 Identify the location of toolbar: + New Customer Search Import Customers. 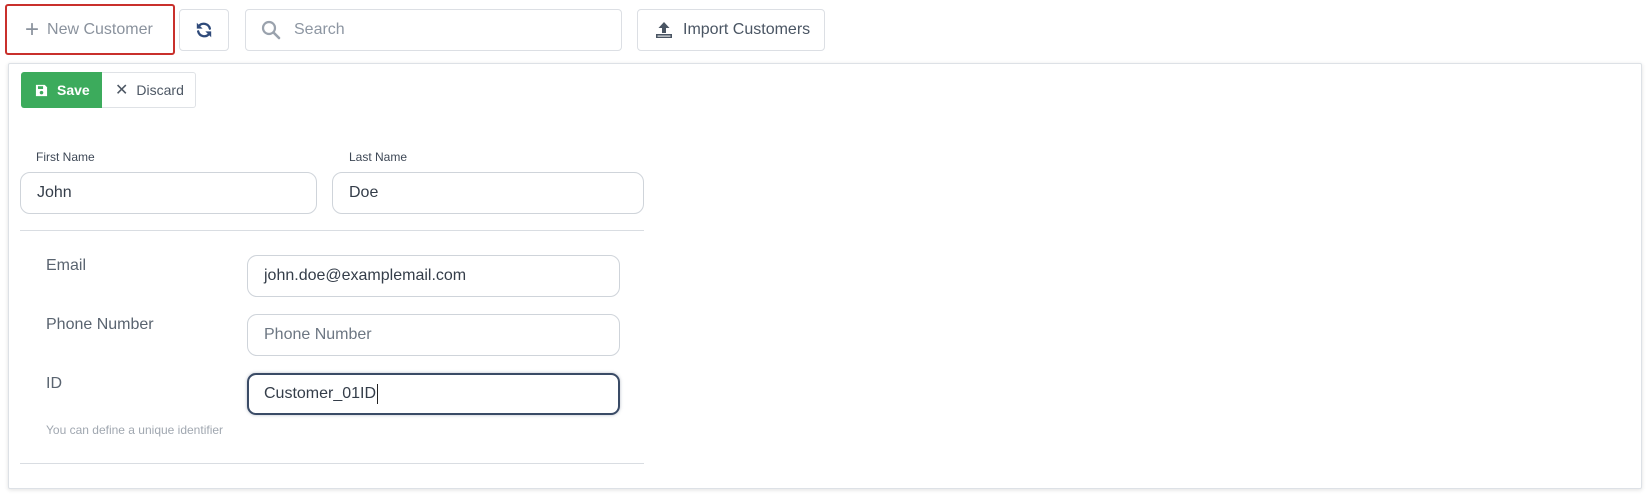
(825, 29).